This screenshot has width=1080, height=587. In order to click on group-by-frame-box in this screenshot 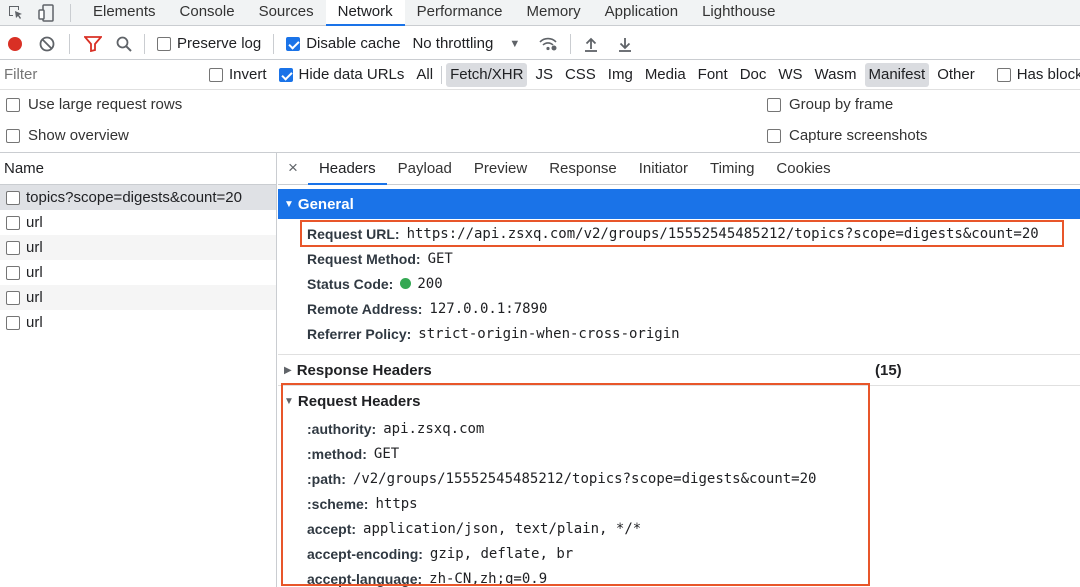, I will do `click(774, 104)`.